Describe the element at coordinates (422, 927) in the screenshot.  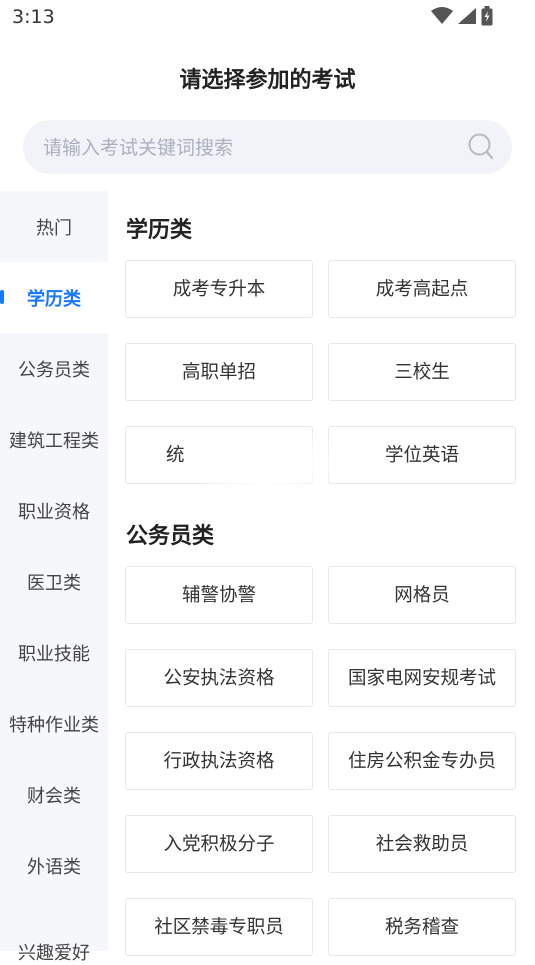
I see `exam-card: 税务稽查` at that location.